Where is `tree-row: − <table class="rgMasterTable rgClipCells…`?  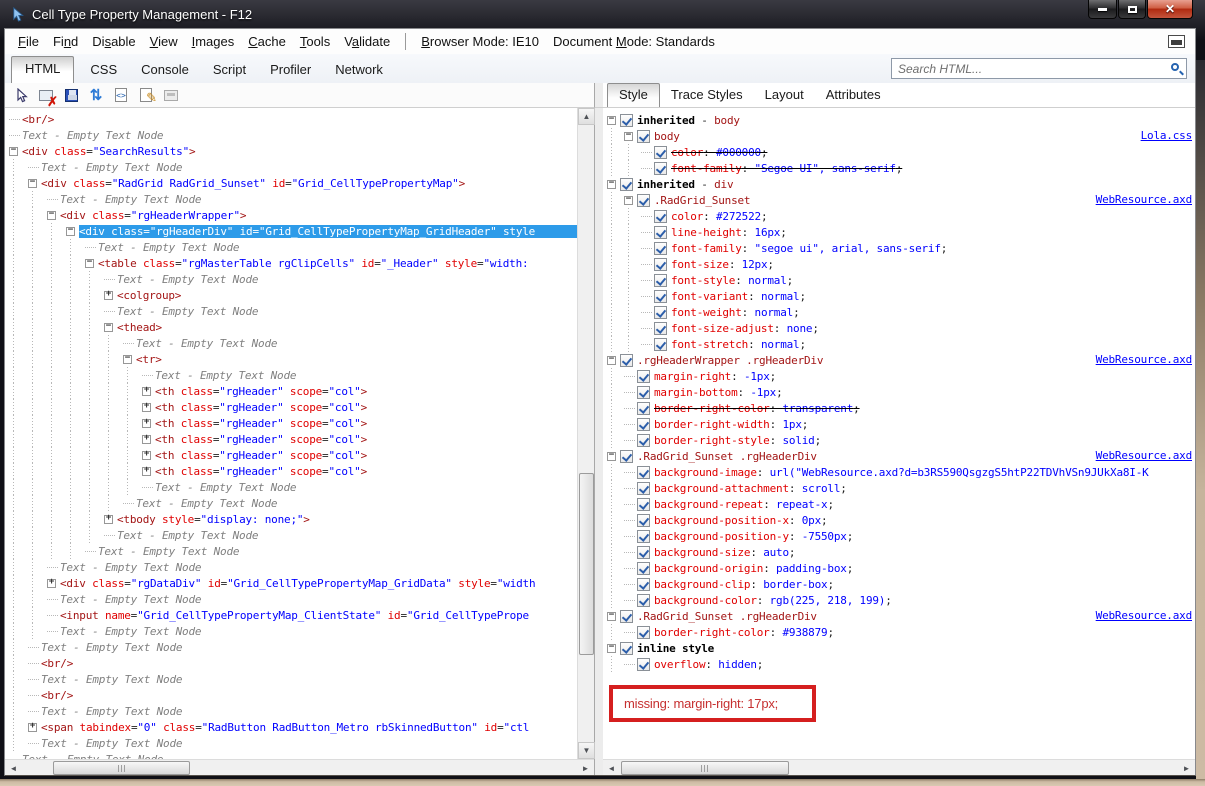
tree-row: − <table class="rgMasterTable rgClipCells… is located at coordinates (291, 263).